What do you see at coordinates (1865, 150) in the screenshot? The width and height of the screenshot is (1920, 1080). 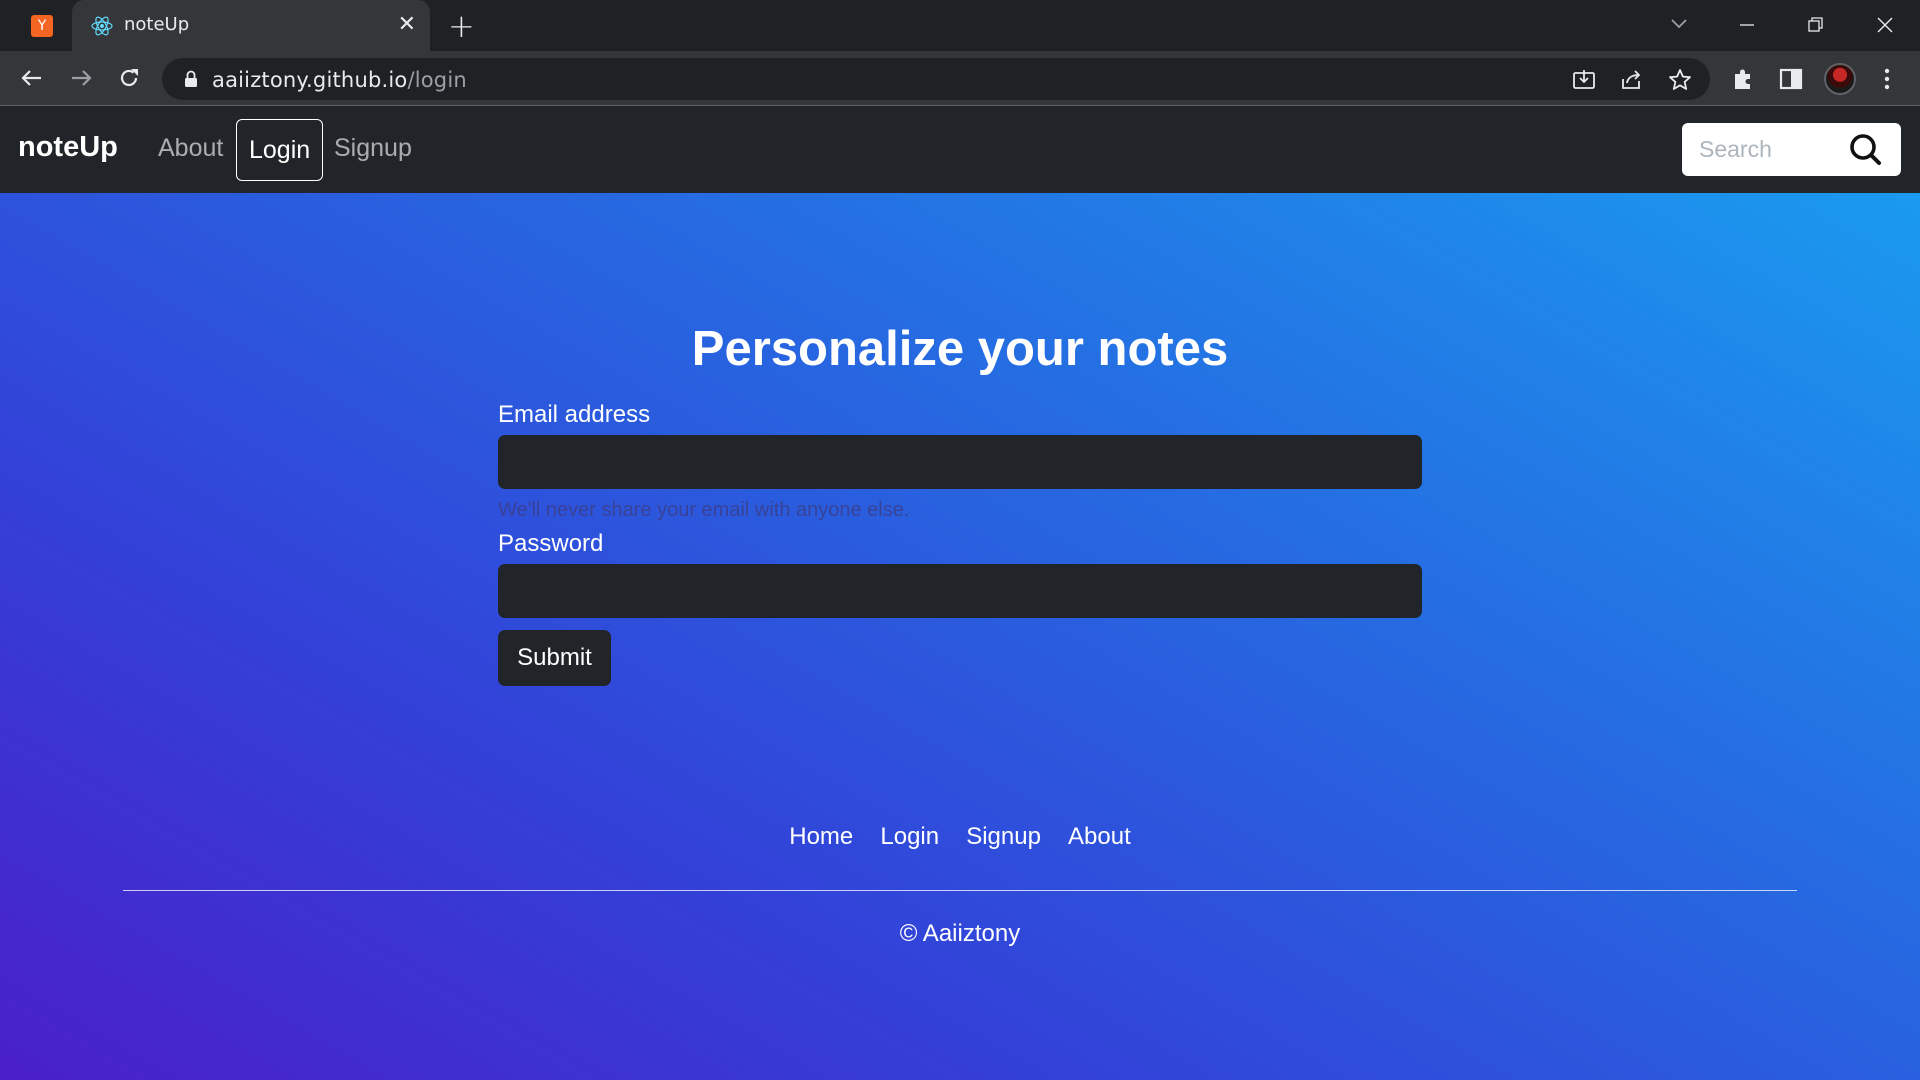 I see `search-icon` at bounding box center [1865, 150].